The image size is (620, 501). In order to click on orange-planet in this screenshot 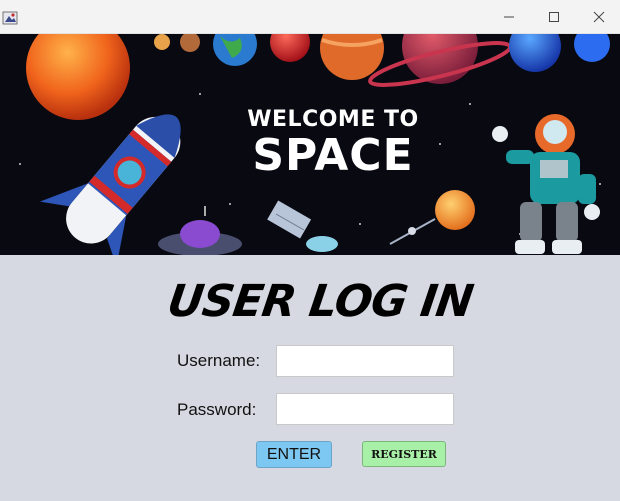, I will do `click(78, 77)`.